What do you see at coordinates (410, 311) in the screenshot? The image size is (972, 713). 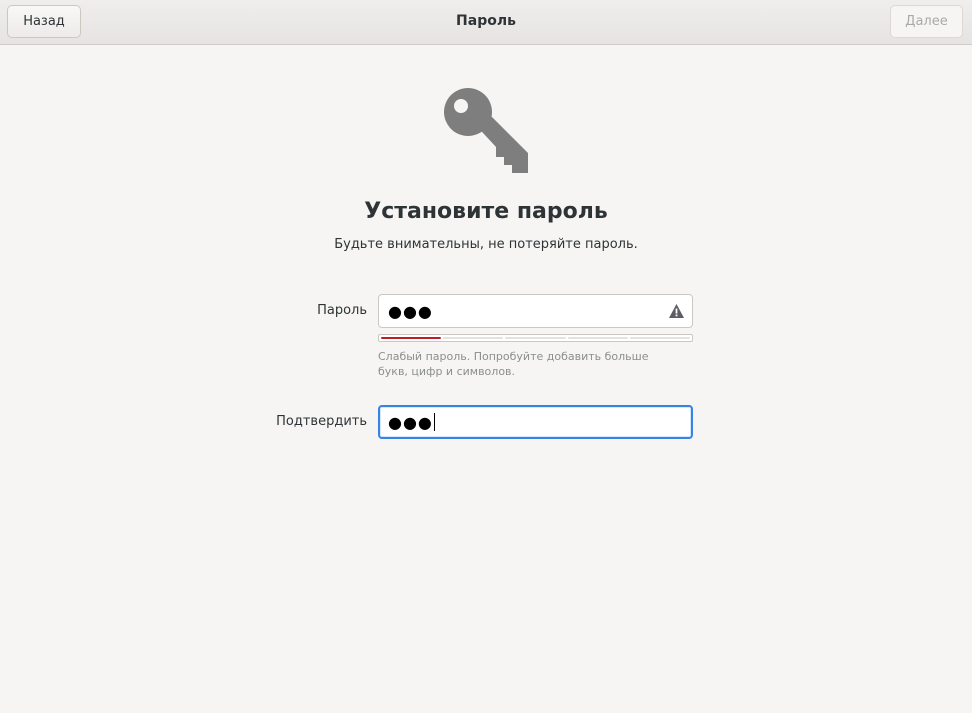 I see `password-value: ●●●` at bounding box center [410, 311].